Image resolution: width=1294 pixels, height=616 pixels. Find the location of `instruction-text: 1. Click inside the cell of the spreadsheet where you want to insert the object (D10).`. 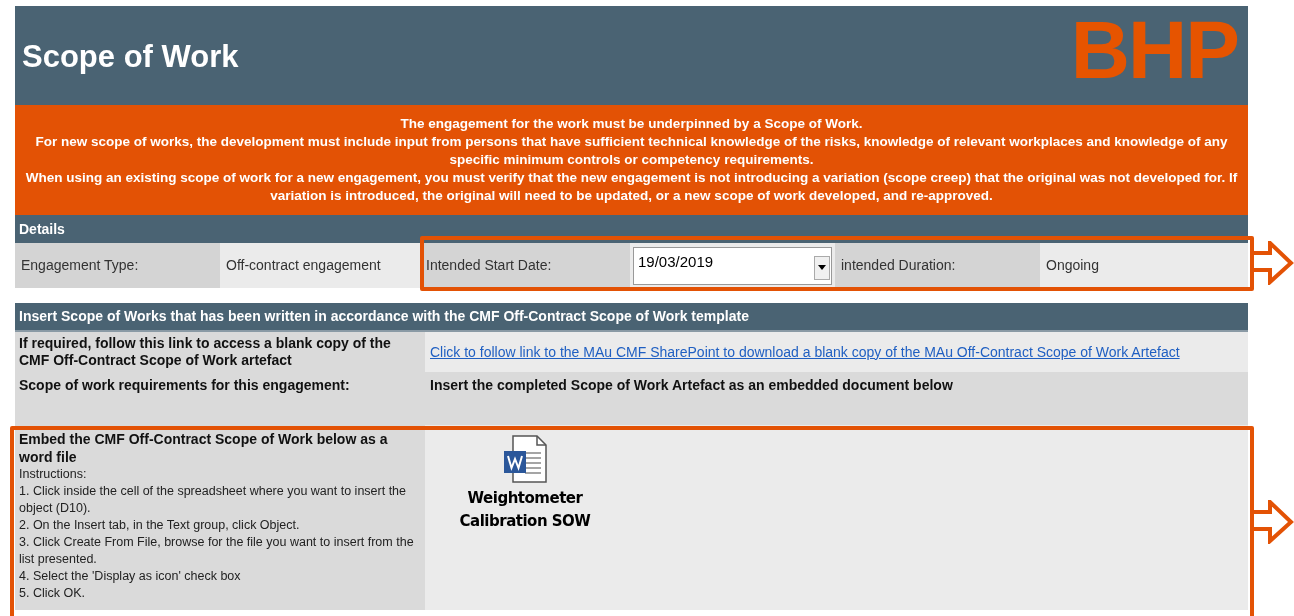

instruction-text: 1. Click inside the cell of the spreadsheet where you want to insert the object (D10). is located at coordinates (213, 500).